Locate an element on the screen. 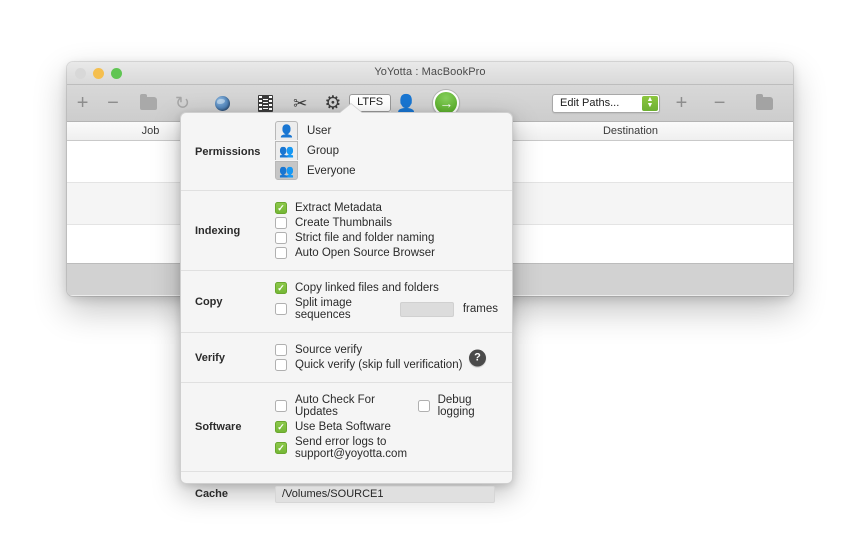 The width and height of the screenshot is (860, 534). minus-icon: − is located at coordinates (113, 103).